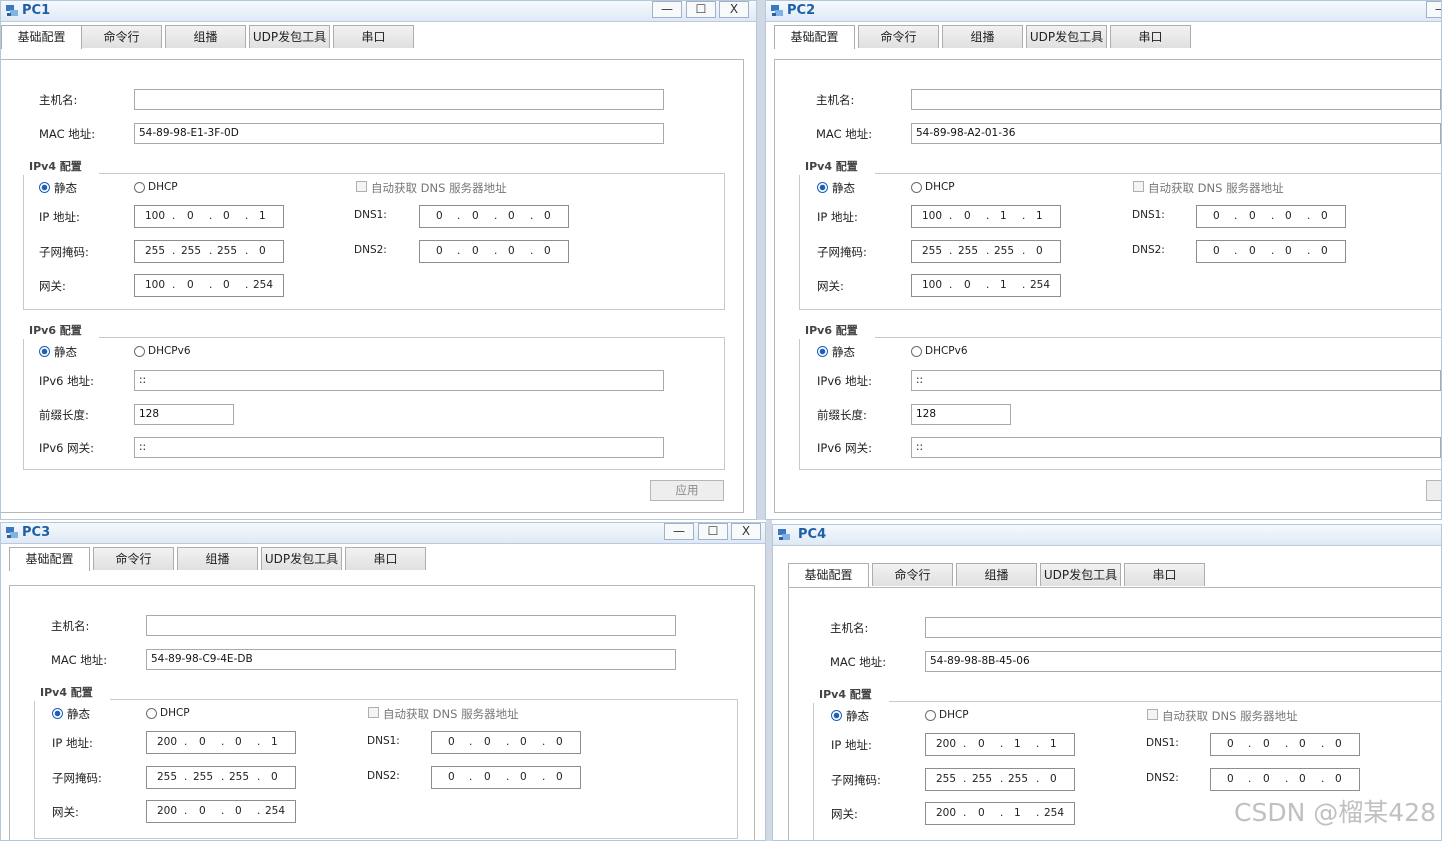 The width and height of the screenshot is (1442, 841). I want to click on window-title: PC4, so click(812, 534).